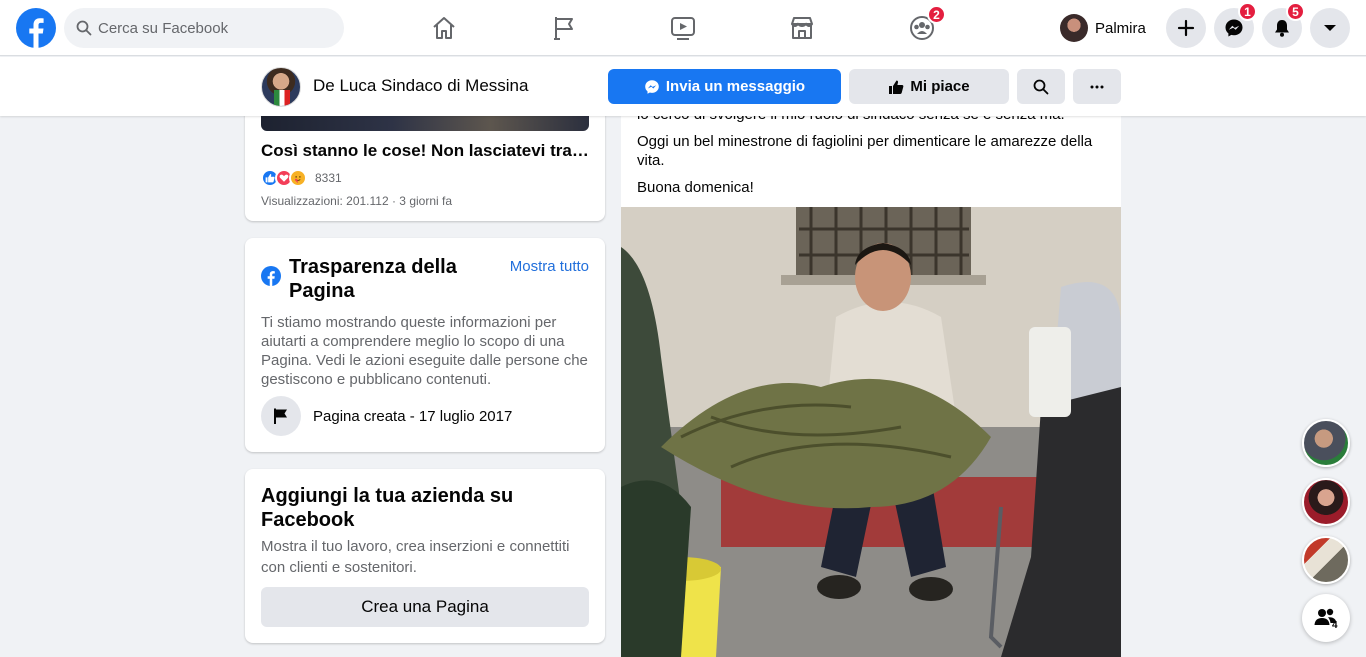 The image size is (1366, 657). I want to click on user-avatar, so click(1074, 28).